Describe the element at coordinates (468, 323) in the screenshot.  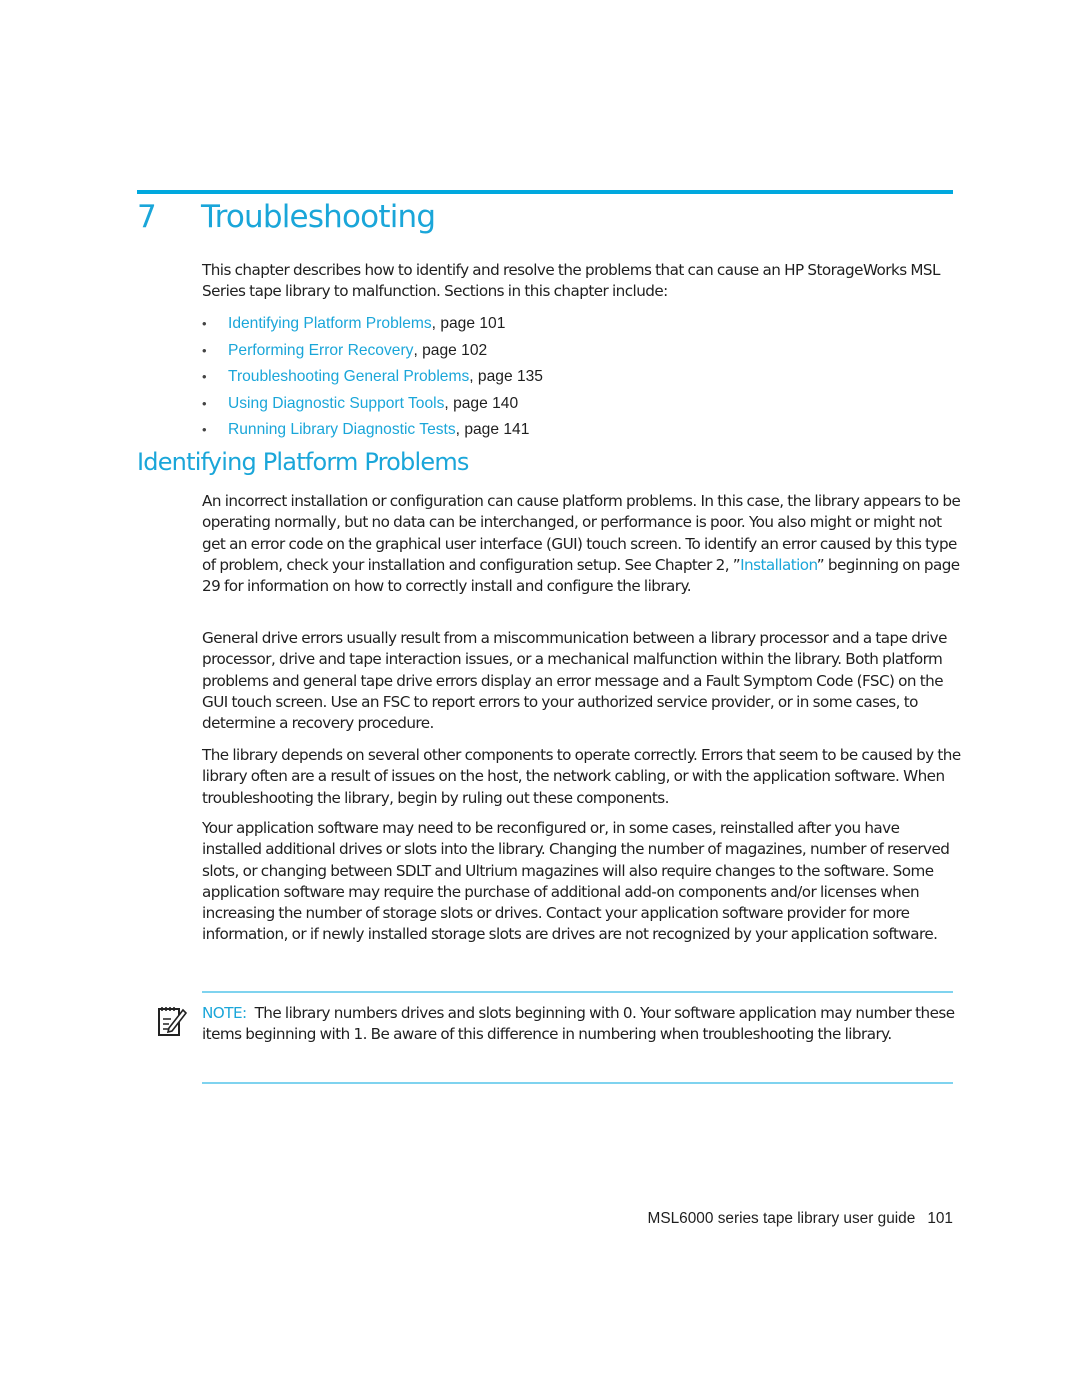
I see `toc-page-ref: , page 101` at that location.